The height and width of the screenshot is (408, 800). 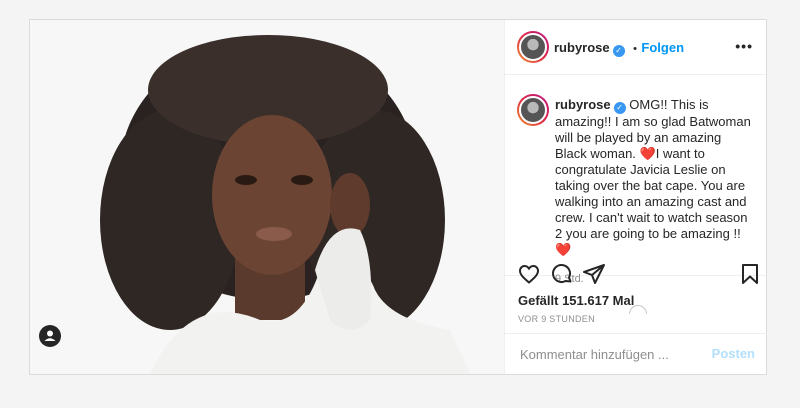 I want to click on post-header: rubyrose ✓ • Folgen •••, so click(x=635, y=47).